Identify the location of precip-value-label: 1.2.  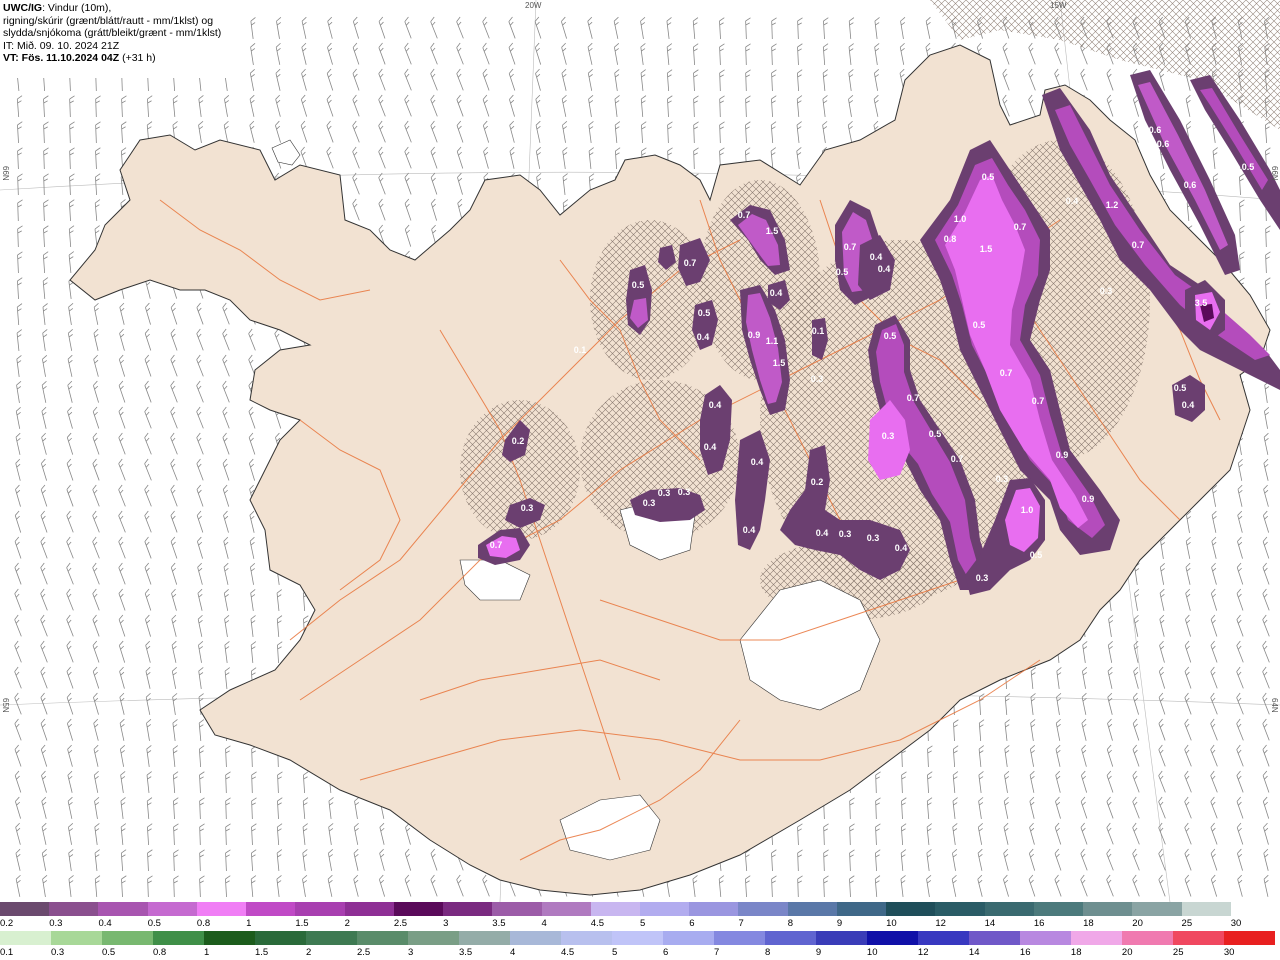
(1112, 205).